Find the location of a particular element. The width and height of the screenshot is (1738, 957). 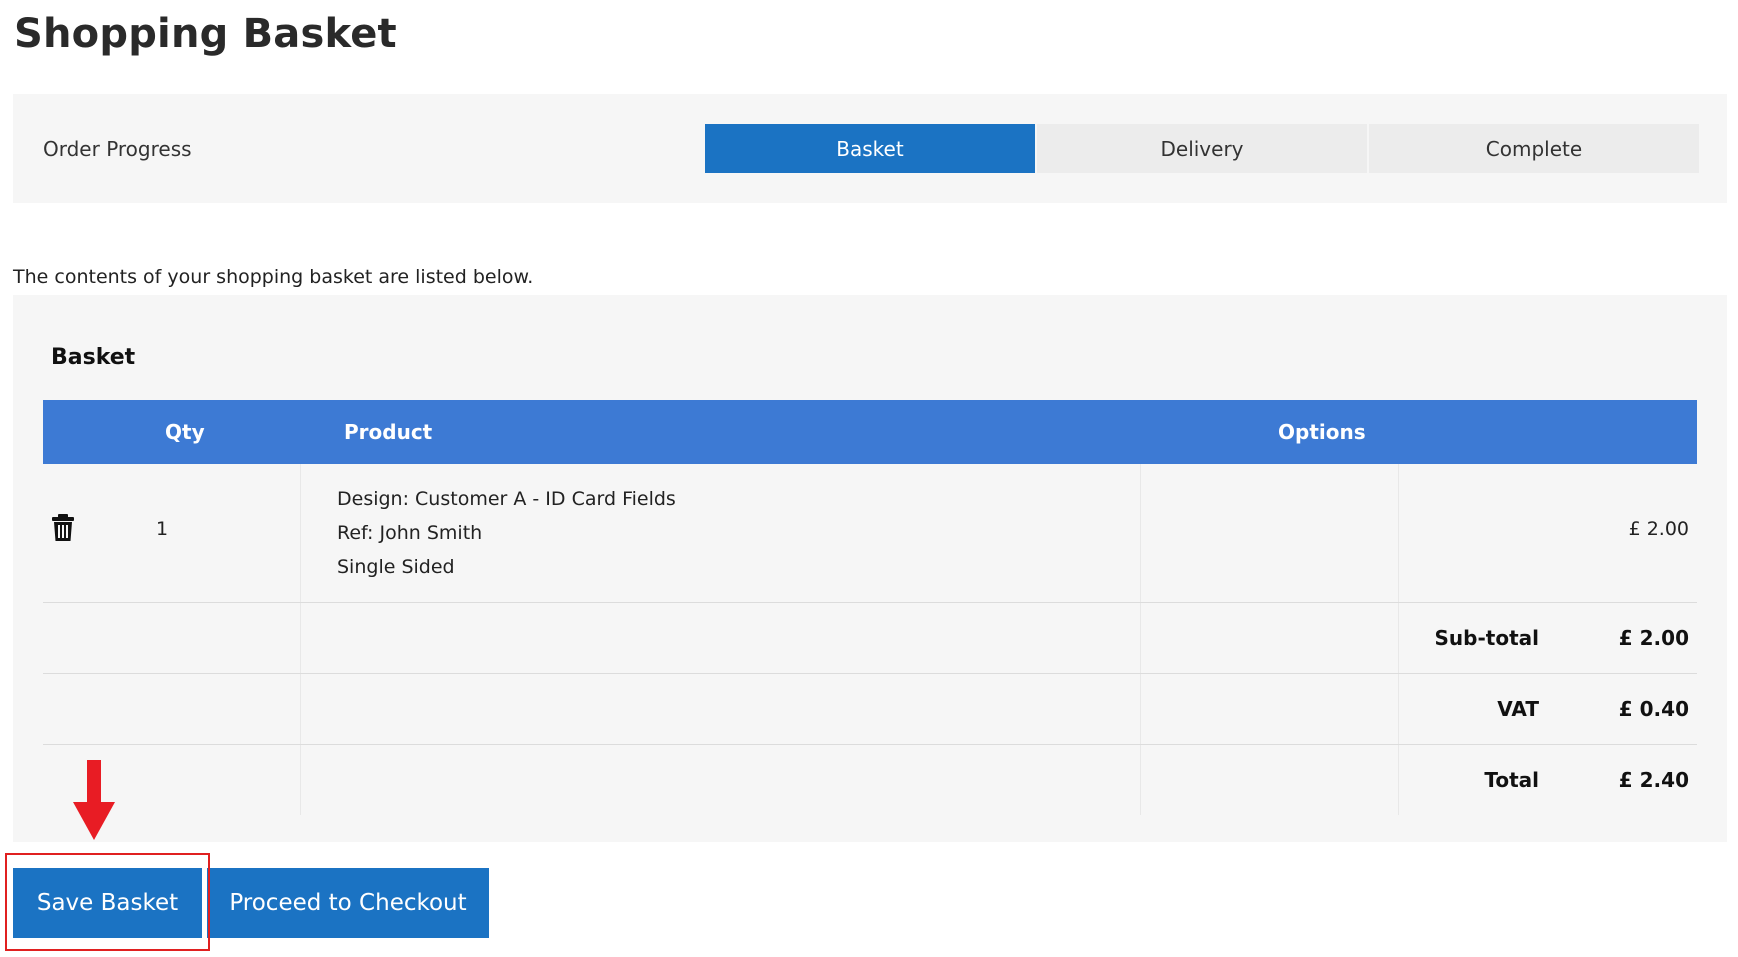

step-basket: Basket is located at coordinates (870, 148).